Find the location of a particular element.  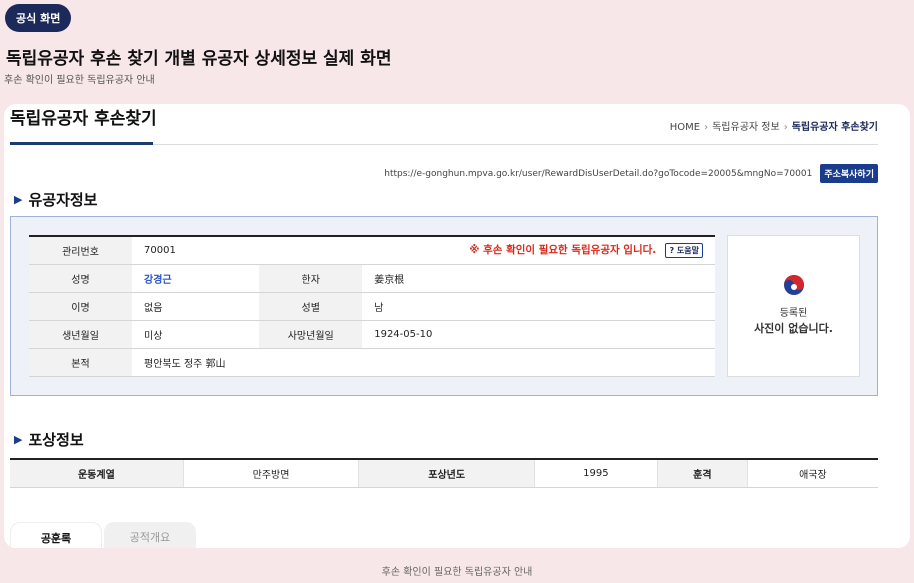

gender-label: 성별 is located at coordinates (311, 306).